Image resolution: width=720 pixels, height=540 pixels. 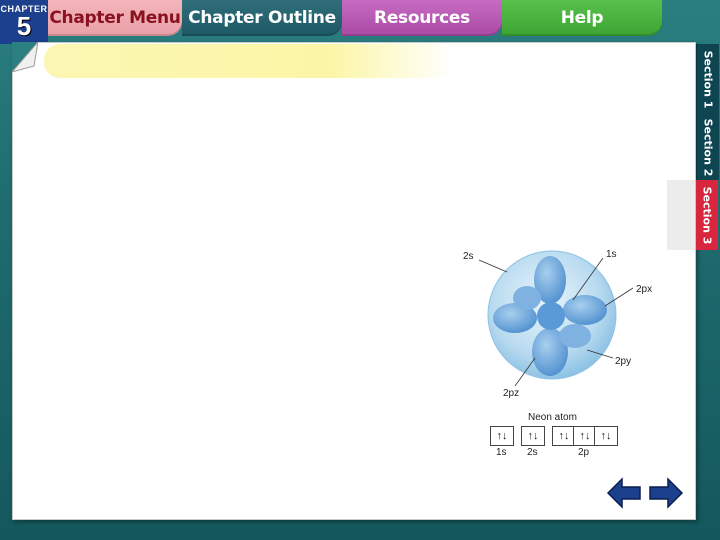 I want to click on label-2py: 2py, so click(x=623, y=361).